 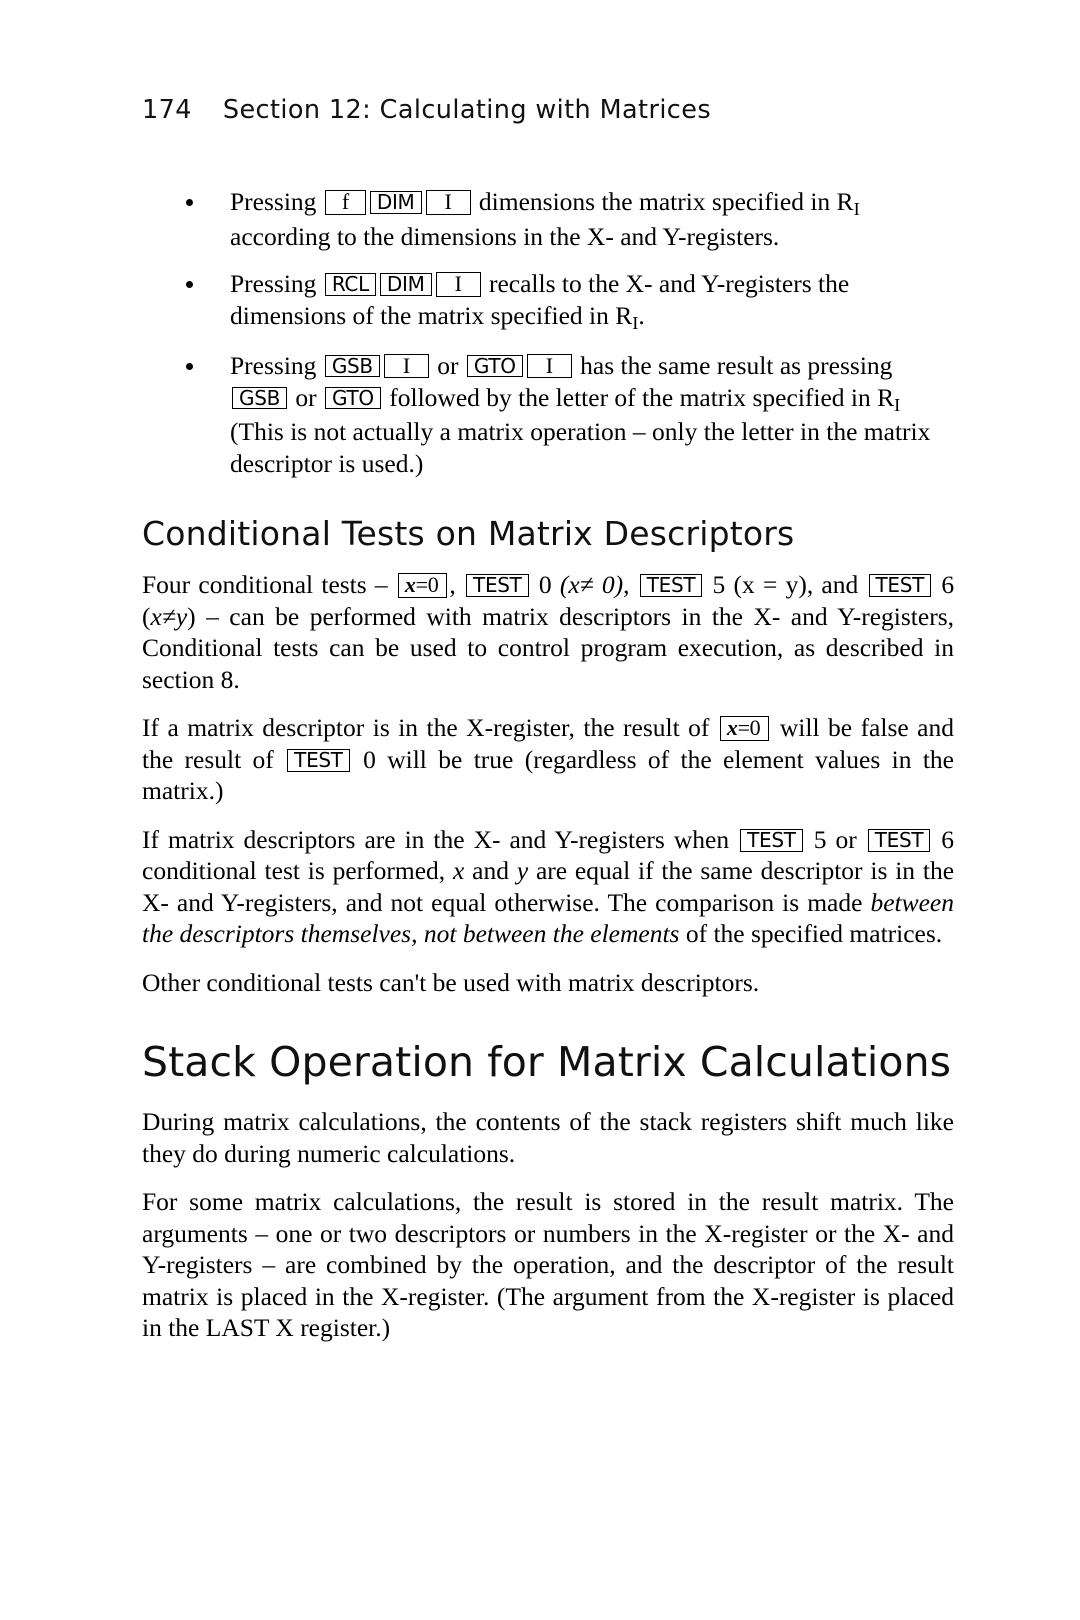 I want to click on para3-and: and, so click(x=490, y=871).